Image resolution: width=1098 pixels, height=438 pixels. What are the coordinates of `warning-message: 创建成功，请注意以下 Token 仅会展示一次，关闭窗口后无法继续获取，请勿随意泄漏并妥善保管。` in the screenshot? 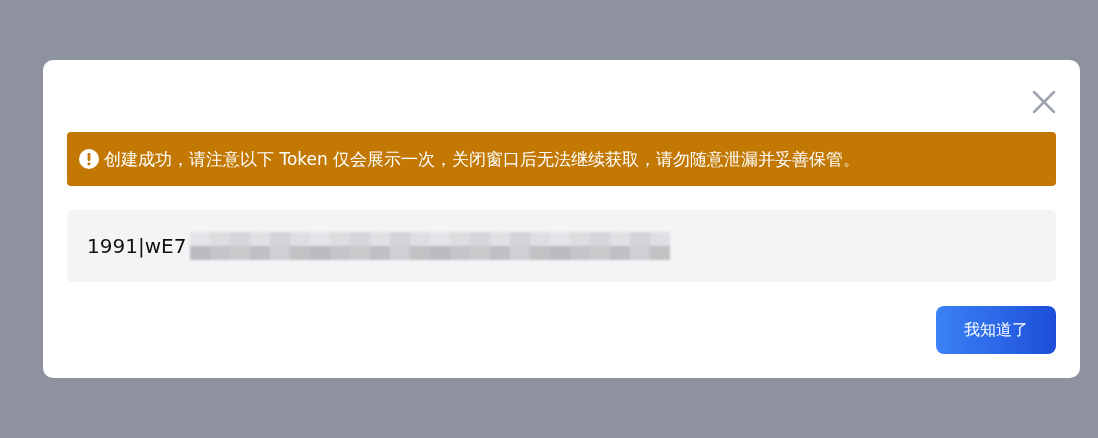 It's located at (482, 159).